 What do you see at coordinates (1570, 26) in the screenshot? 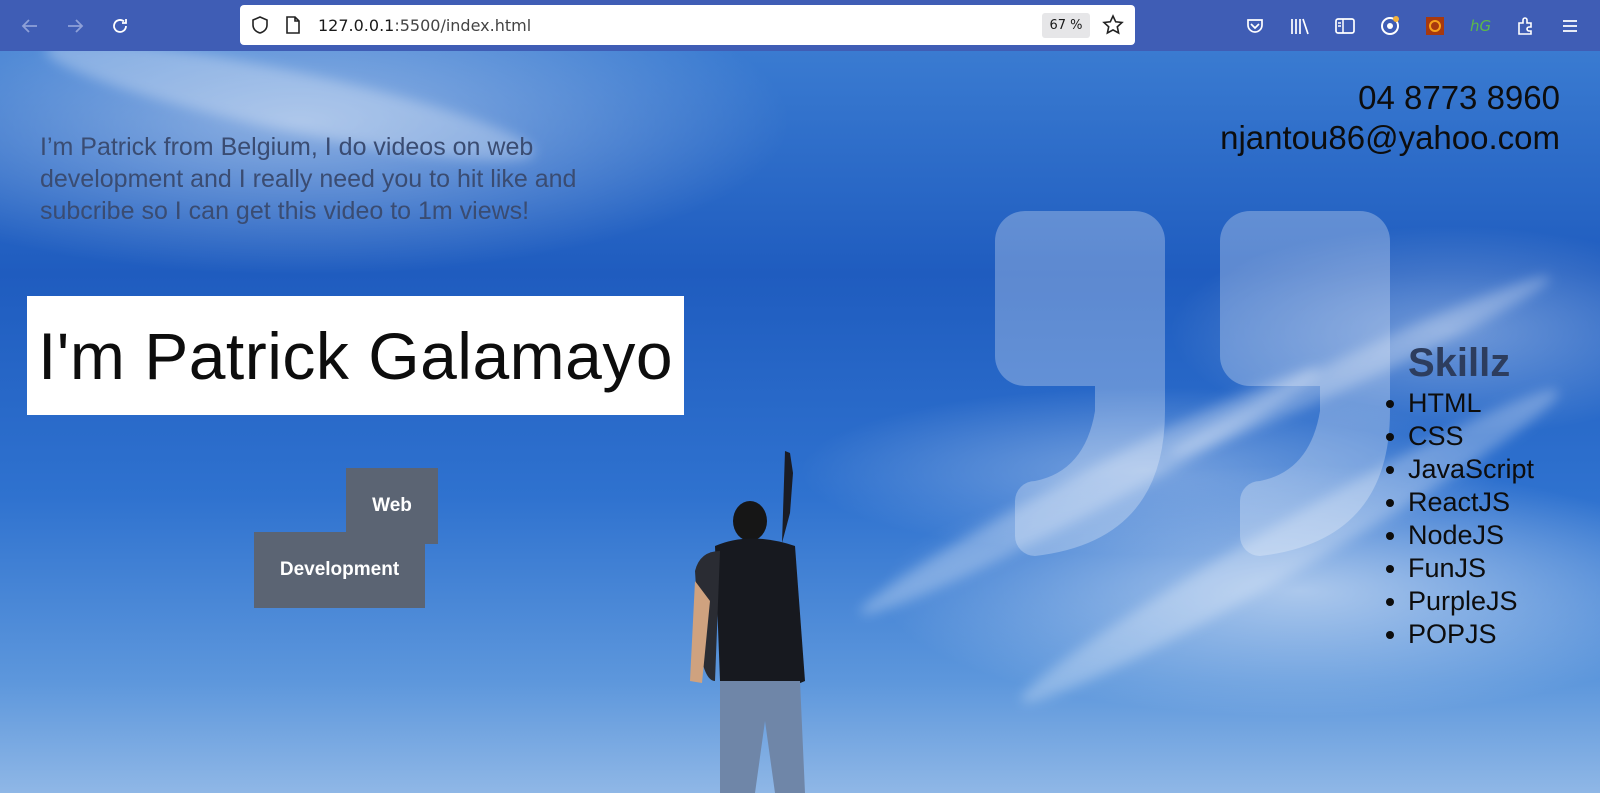
I see `menu-icon` at bounding box center [1570, 26].